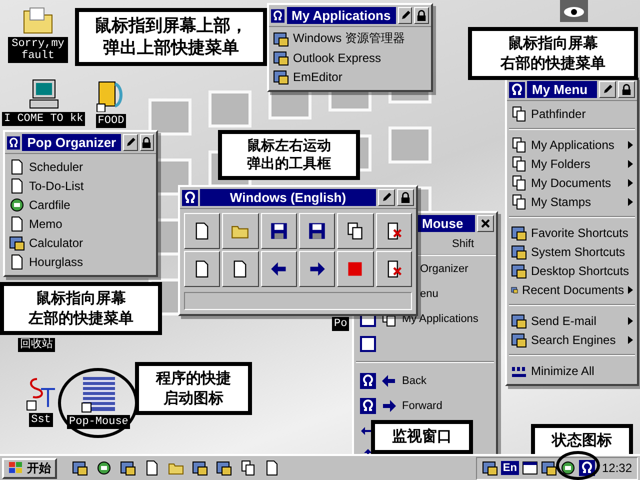 This screenshot has height=480, width=640. Describe the element at coordinates (72, 142) in the screenshot. I see `window-title: Pop Organizer` at that location.